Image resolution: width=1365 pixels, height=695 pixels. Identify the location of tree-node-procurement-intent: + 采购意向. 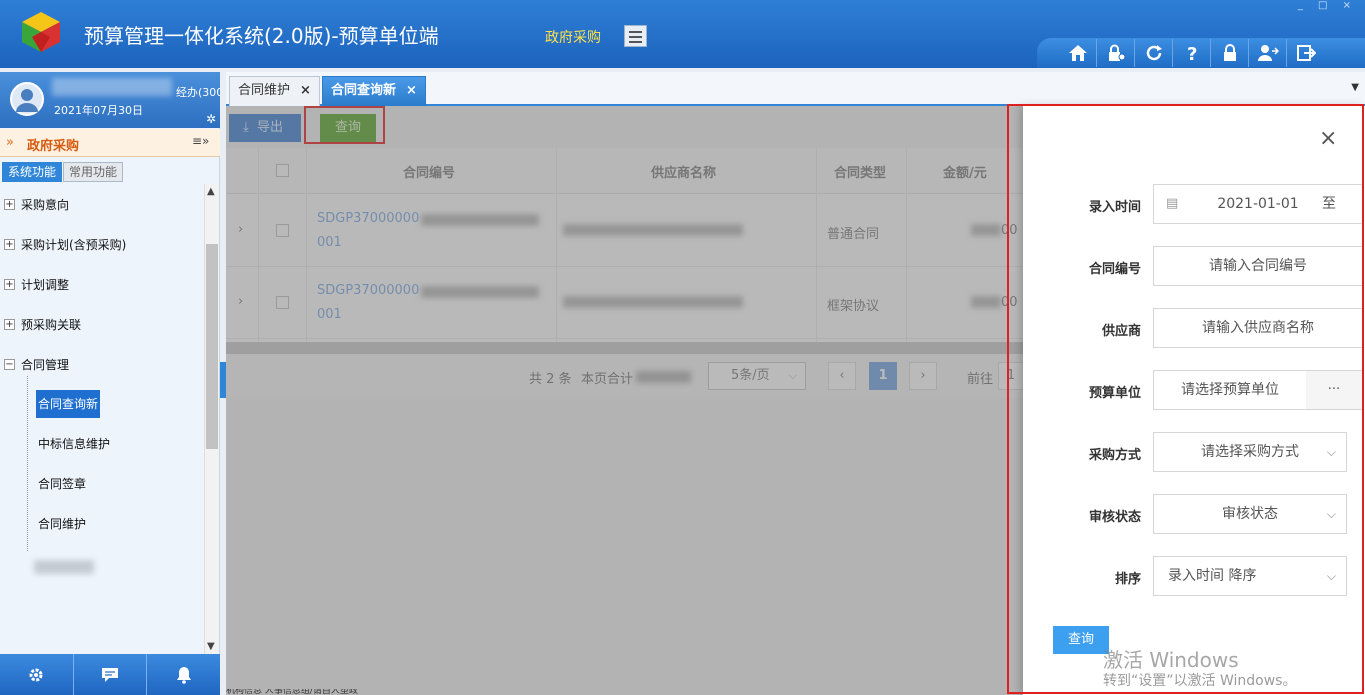
(34, 204).